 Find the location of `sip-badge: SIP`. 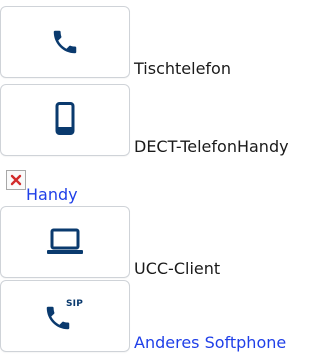

sip-badge: SIP is located at coordinates (75, 304).